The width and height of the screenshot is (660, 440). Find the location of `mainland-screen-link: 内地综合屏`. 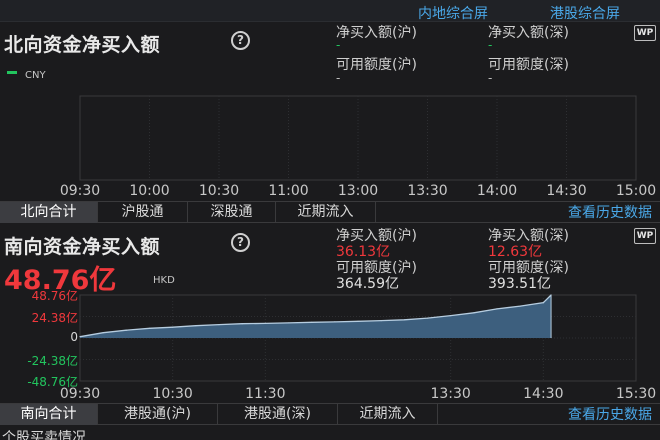

mainland-screen-link: 内地综合屏 is located at coordinates (453, 13).